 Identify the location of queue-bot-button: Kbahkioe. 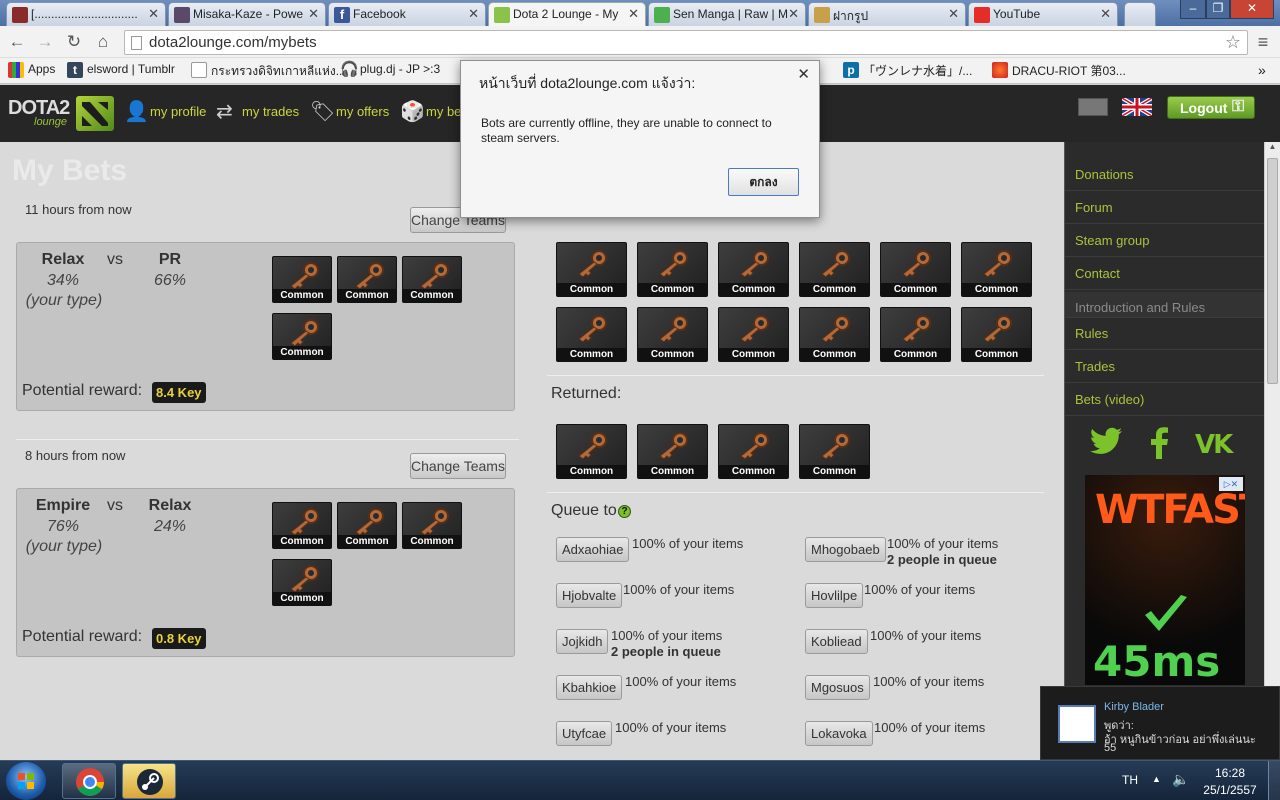
(589, 687).